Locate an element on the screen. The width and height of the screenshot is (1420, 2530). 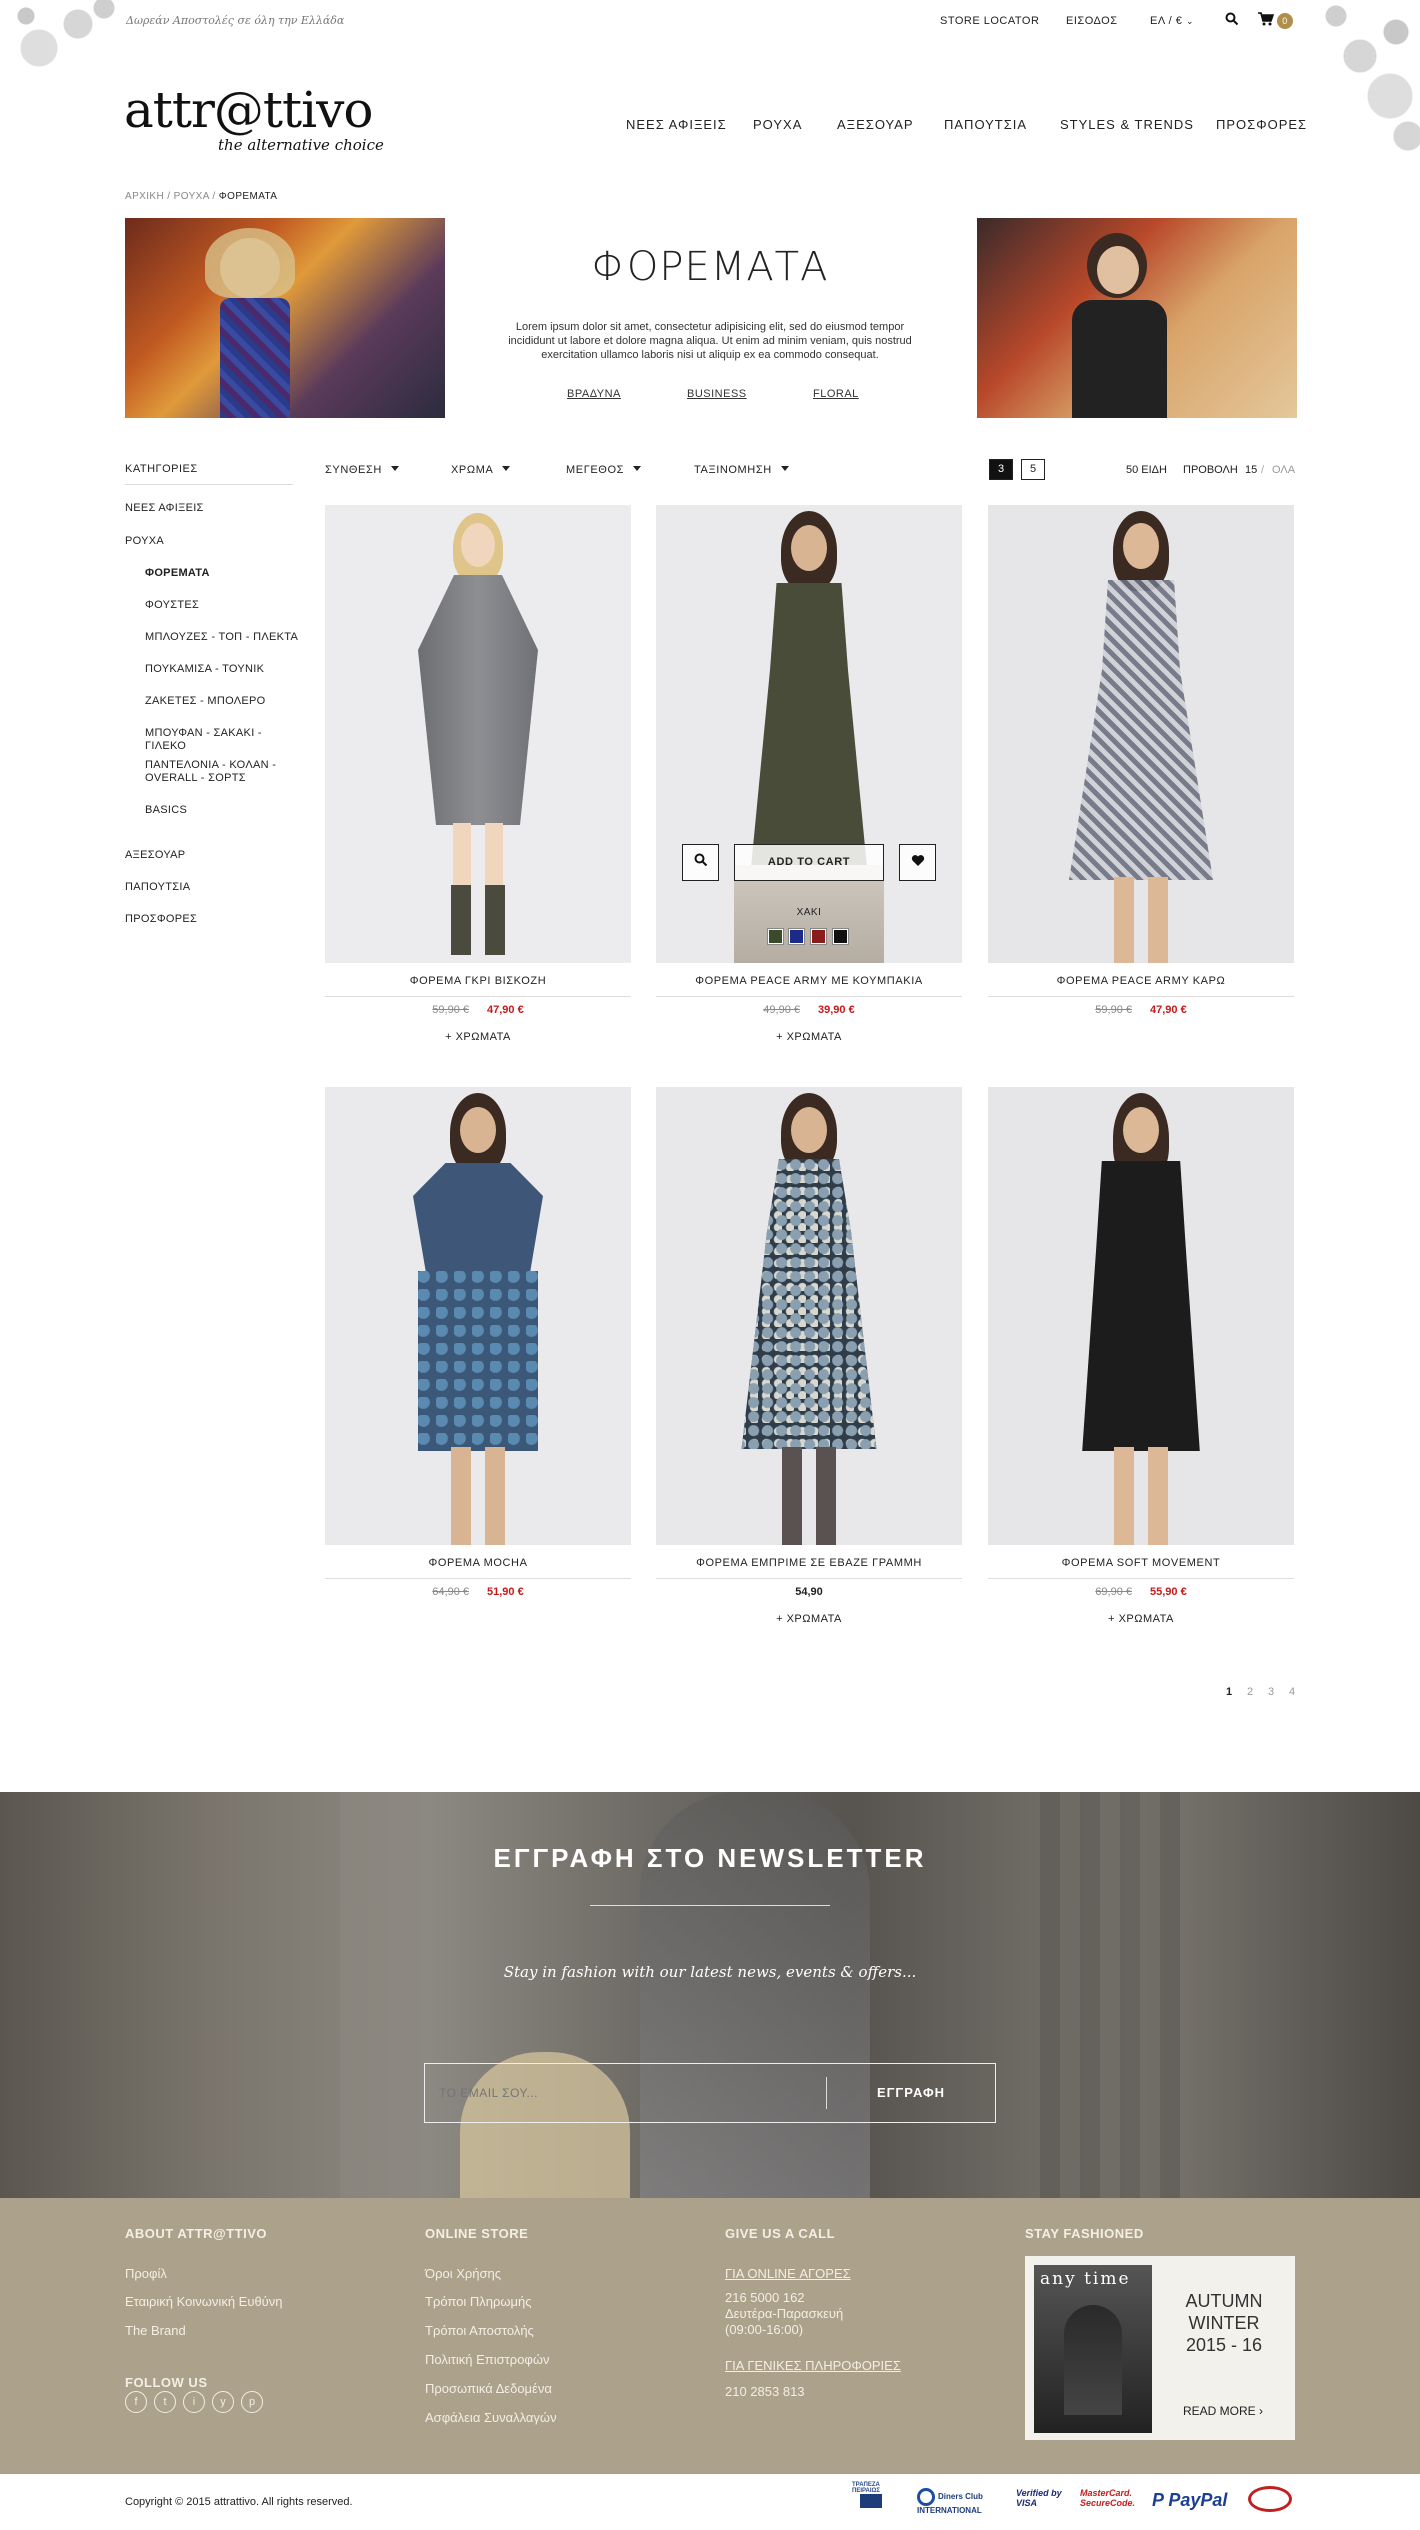
selected-color-name: ΧΑΚΙ is located at coordinates (809, 912).